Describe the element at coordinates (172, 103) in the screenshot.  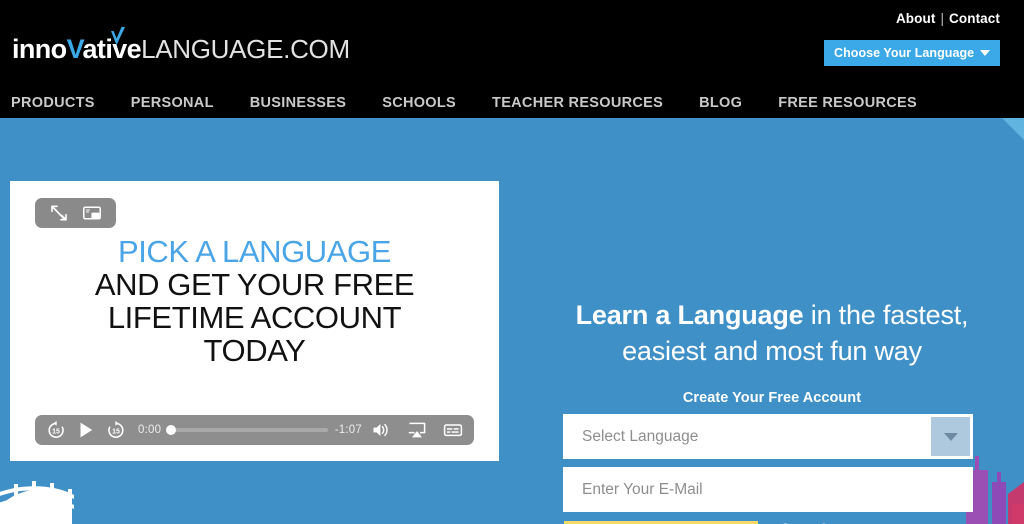
I see `nav-item-personal: PERSONAL` at that location.